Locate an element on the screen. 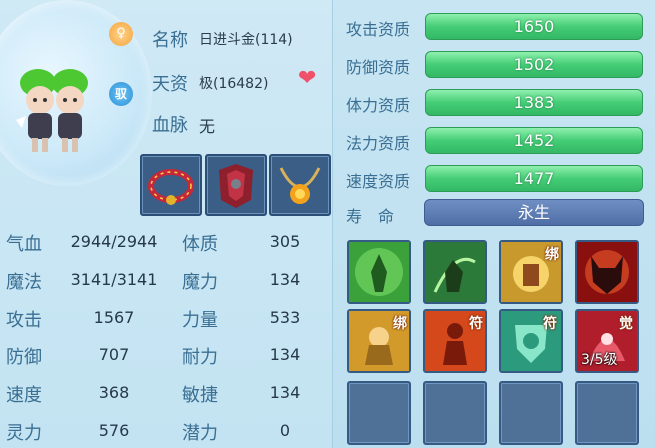  awakened-skill: 觉 3/5级 is located at coordinates (607, 341).